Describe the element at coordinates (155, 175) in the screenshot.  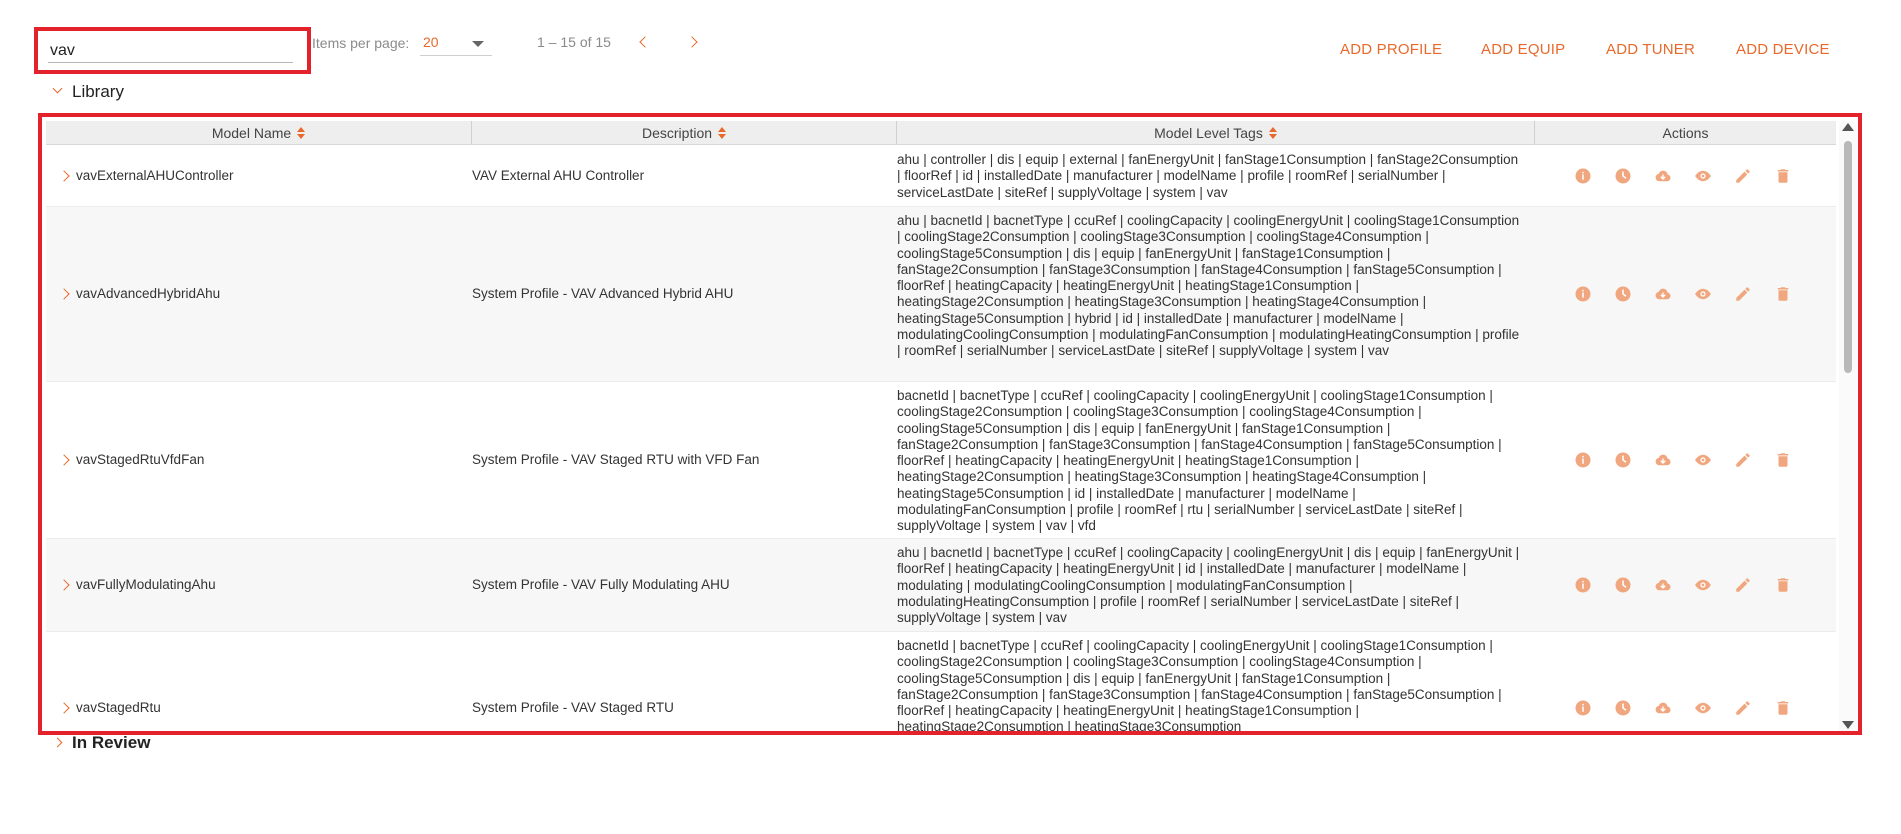
I see `model-name-cell: vavExternalAHUController` at that location.